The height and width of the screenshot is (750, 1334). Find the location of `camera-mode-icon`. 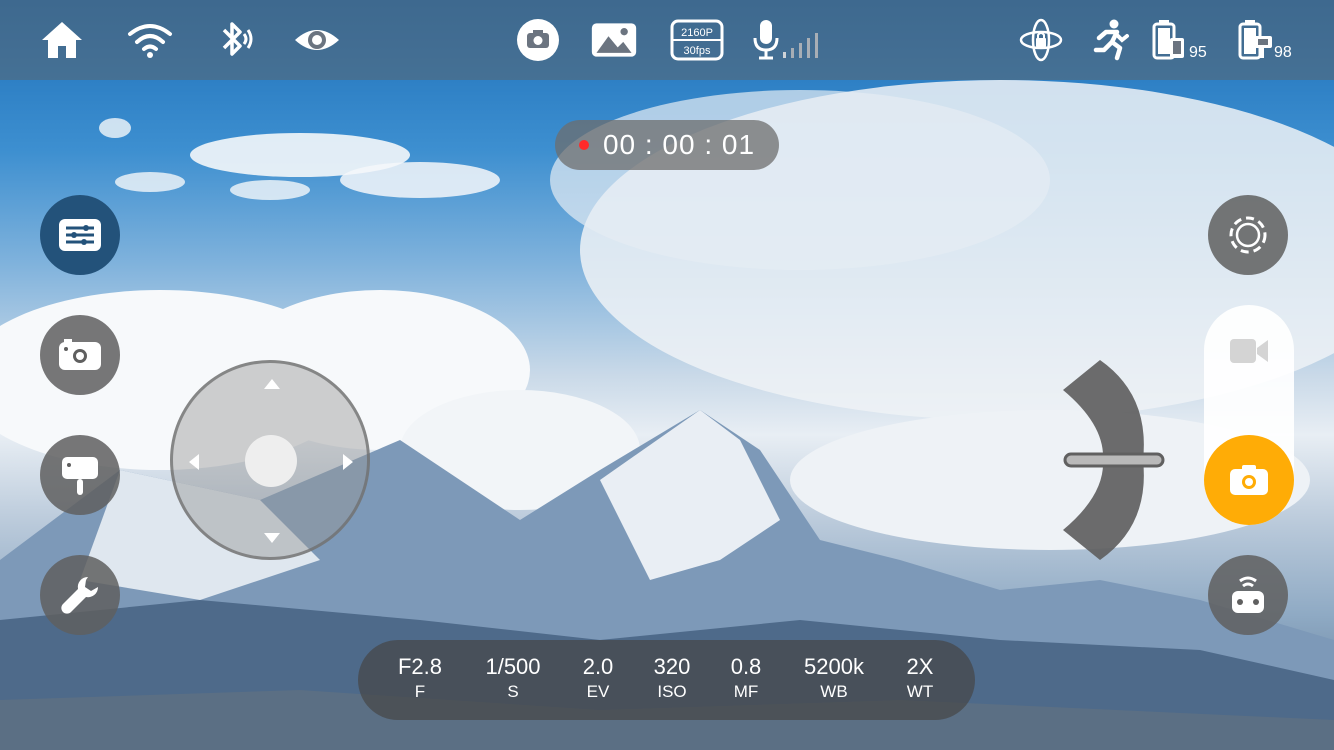

camera-mode-icon is located at coordinates (538, 40).